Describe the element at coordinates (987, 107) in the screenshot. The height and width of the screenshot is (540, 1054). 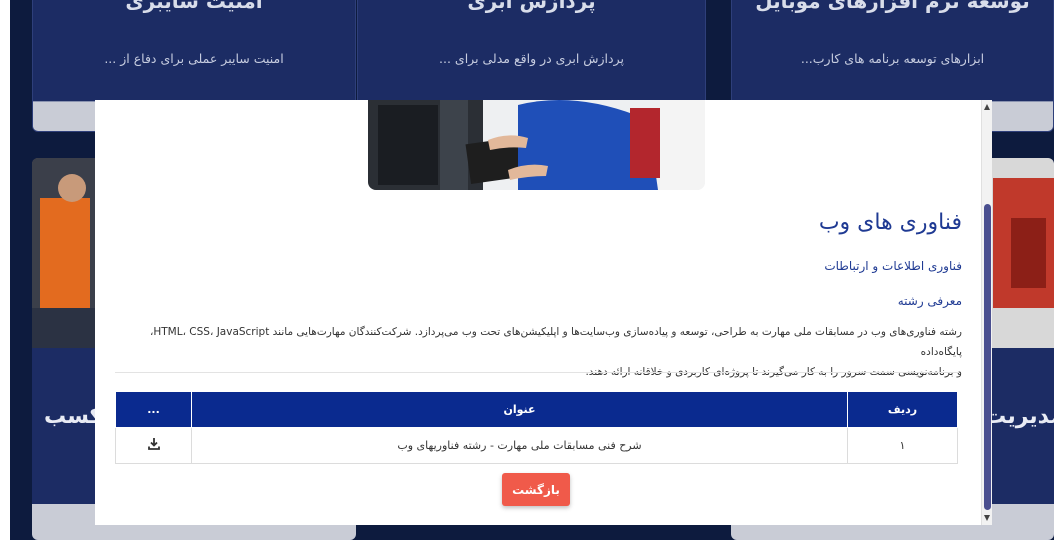
I see `scroll-up-arrow-icon` at that location.